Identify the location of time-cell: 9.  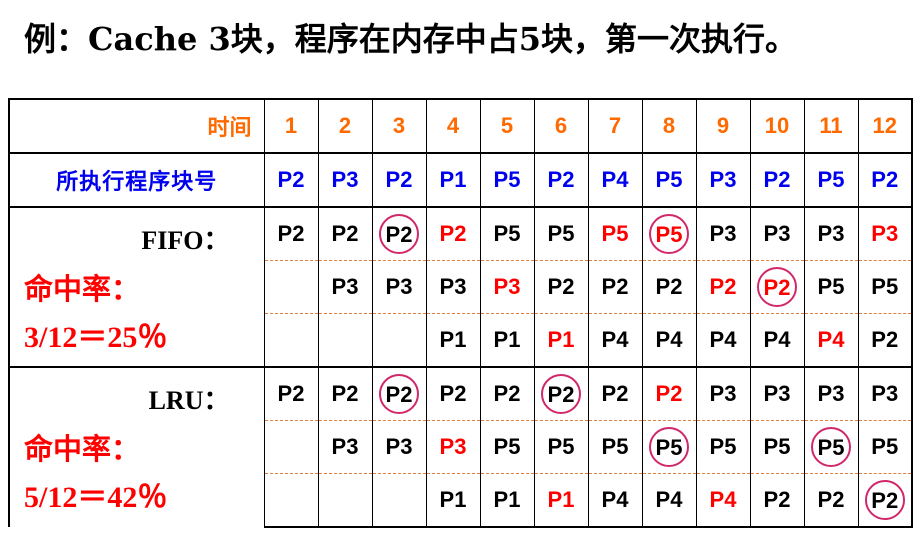
(722, 125).